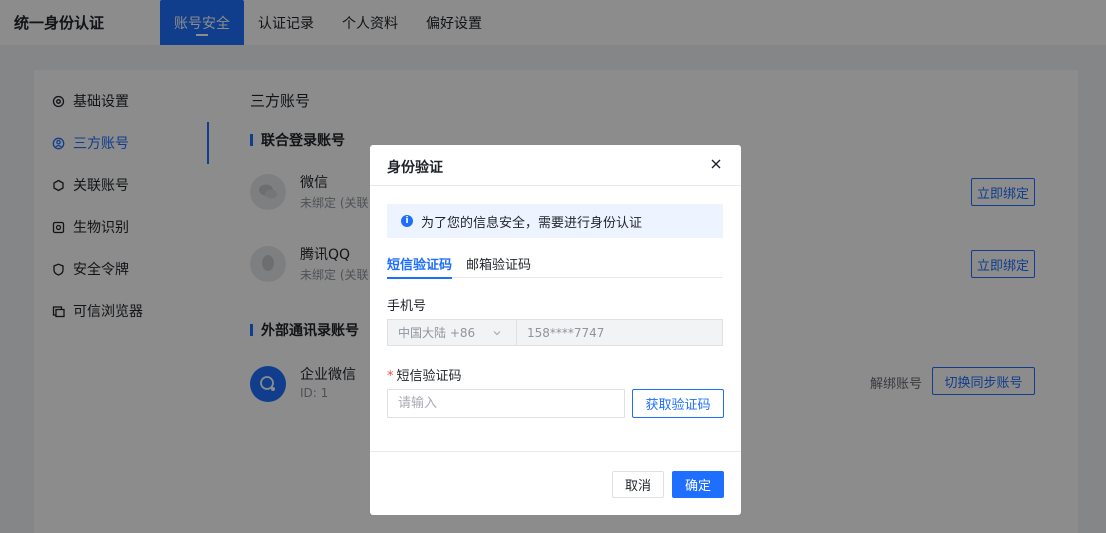 This screenshot has width=1106, height=533. I want to click on tab-sms-code: 短信验证码, so click(420, 263).